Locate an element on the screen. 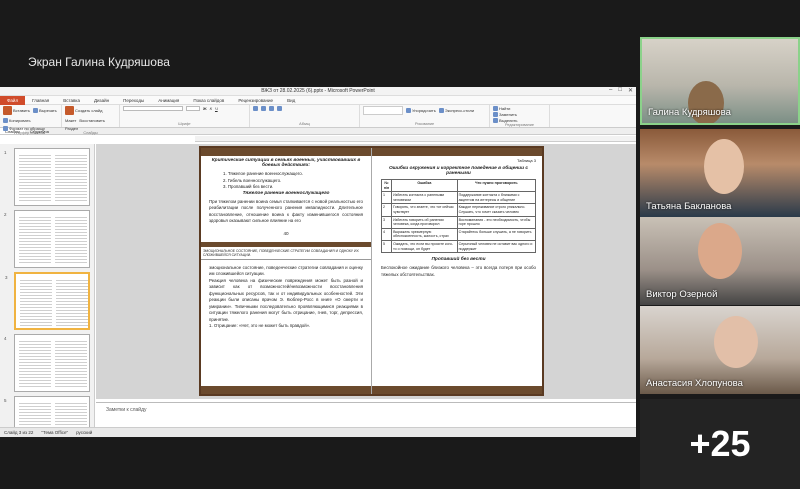 This screenshot has width=800, height=489. binoculars-icon is located at coordinates (495, 108).